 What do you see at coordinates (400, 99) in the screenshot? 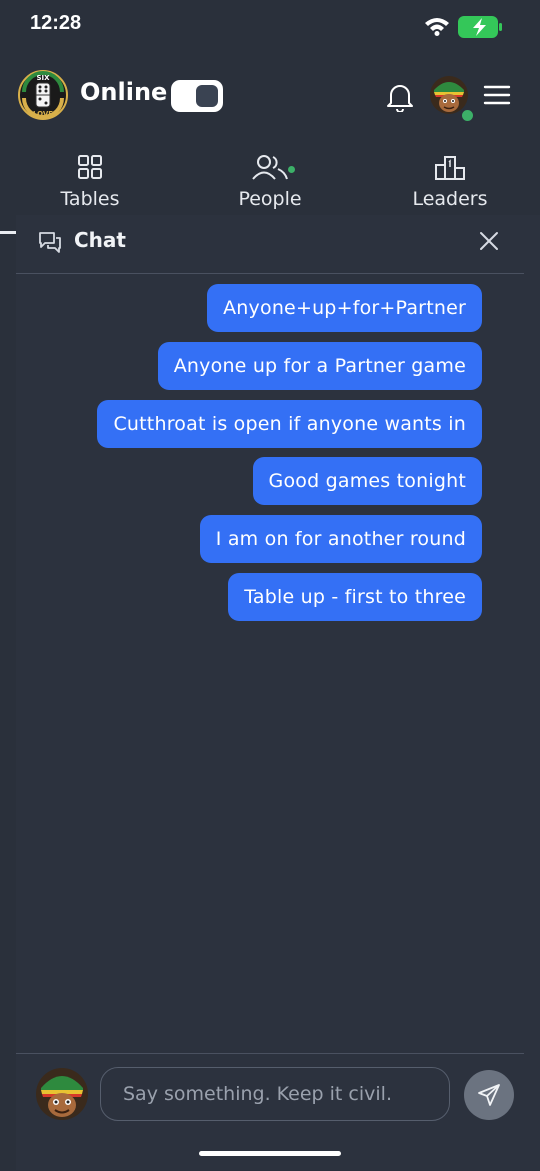
I see `bell-icon` at bounding box center [400, 99].